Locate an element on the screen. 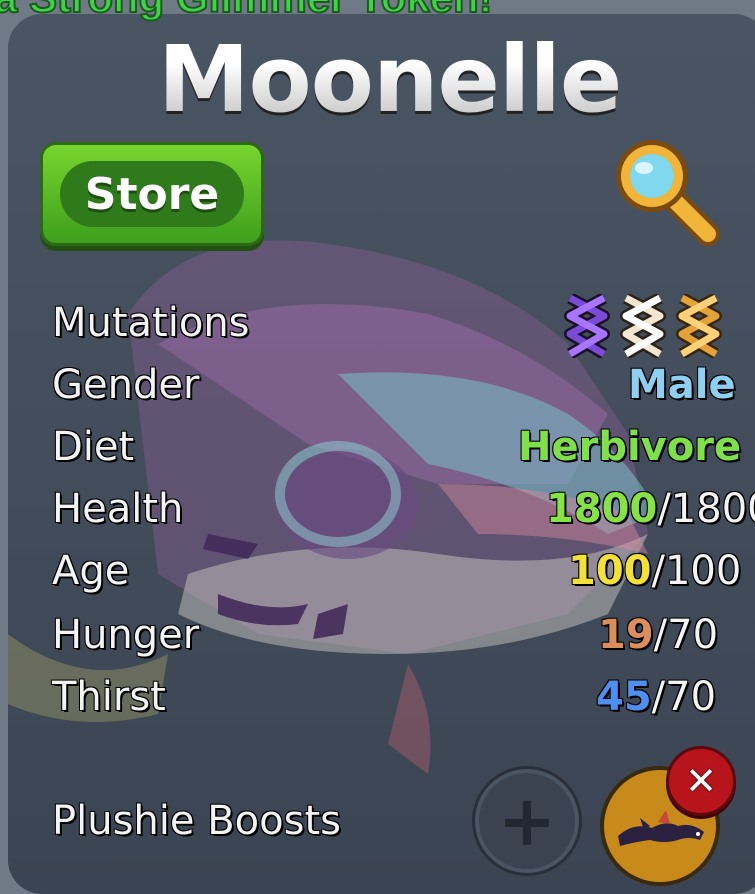  magnifier-icon is located at coordinates (666, 190).